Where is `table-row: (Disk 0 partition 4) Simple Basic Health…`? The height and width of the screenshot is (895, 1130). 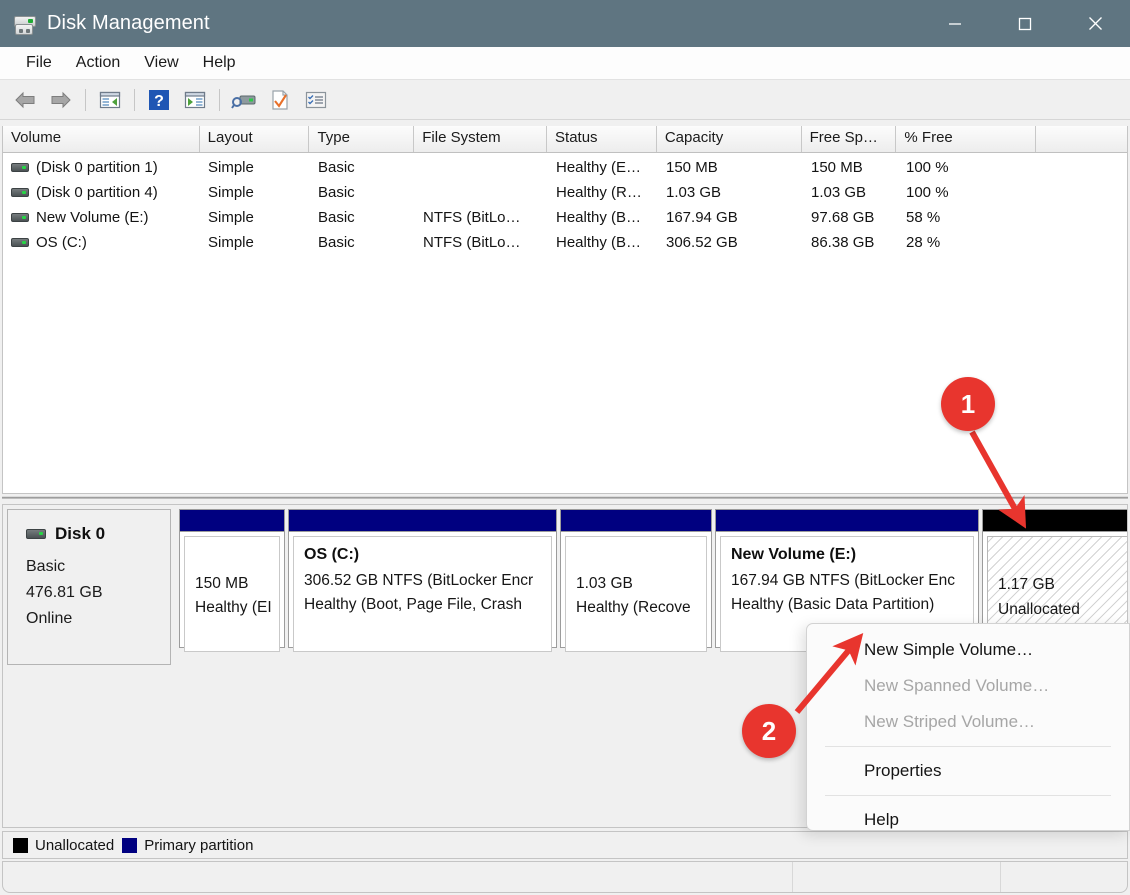 table-row: (Disk 0 partition 4) Simple Basic Health… is located at coordinates (565, 192).